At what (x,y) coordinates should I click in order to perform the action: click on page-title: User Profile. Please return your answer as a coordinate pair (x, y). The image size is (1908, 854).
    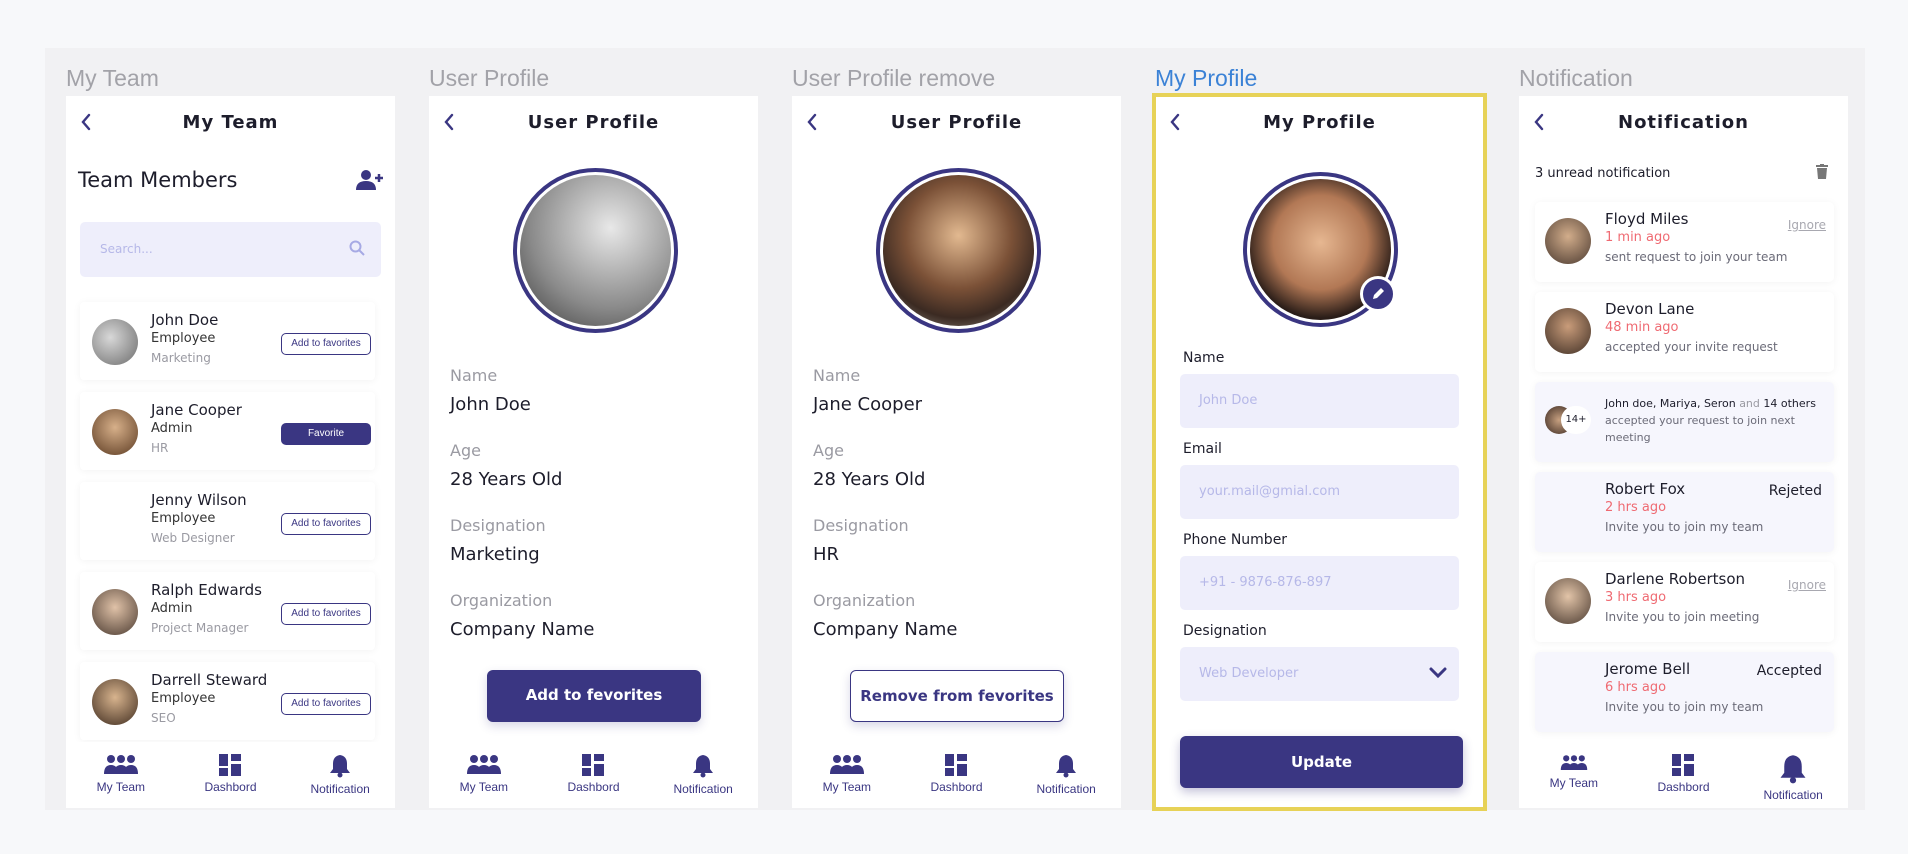
    Looking at the image, I should click on (593, 122).